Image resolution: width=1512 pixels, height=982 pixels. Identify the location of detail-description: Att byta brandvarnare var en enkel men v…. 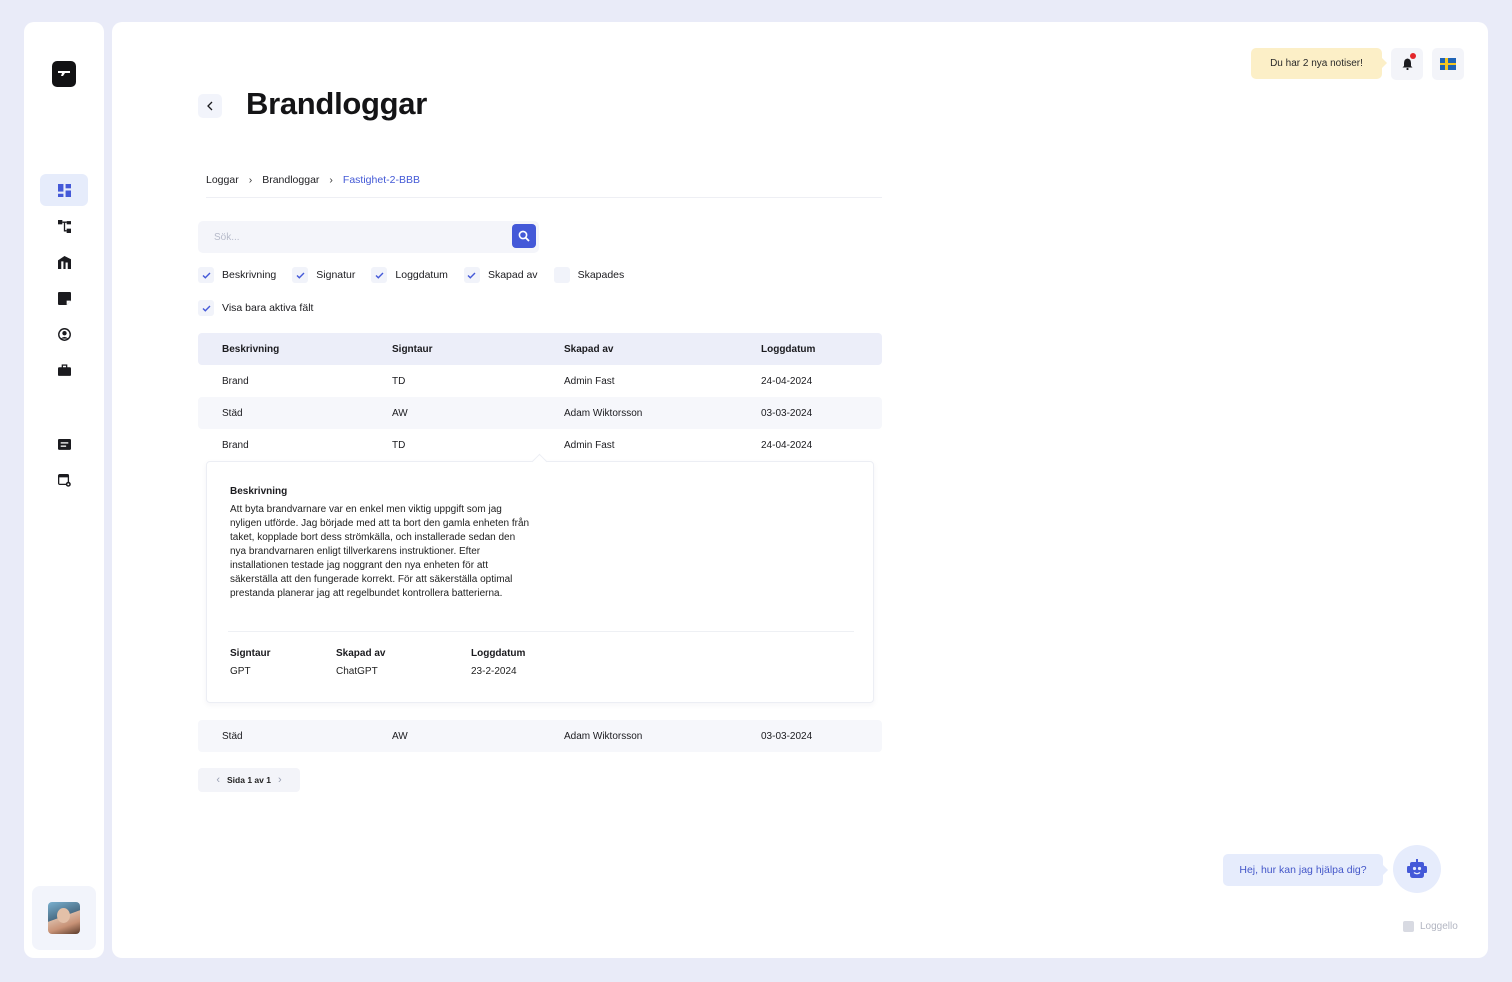
(380, 551).